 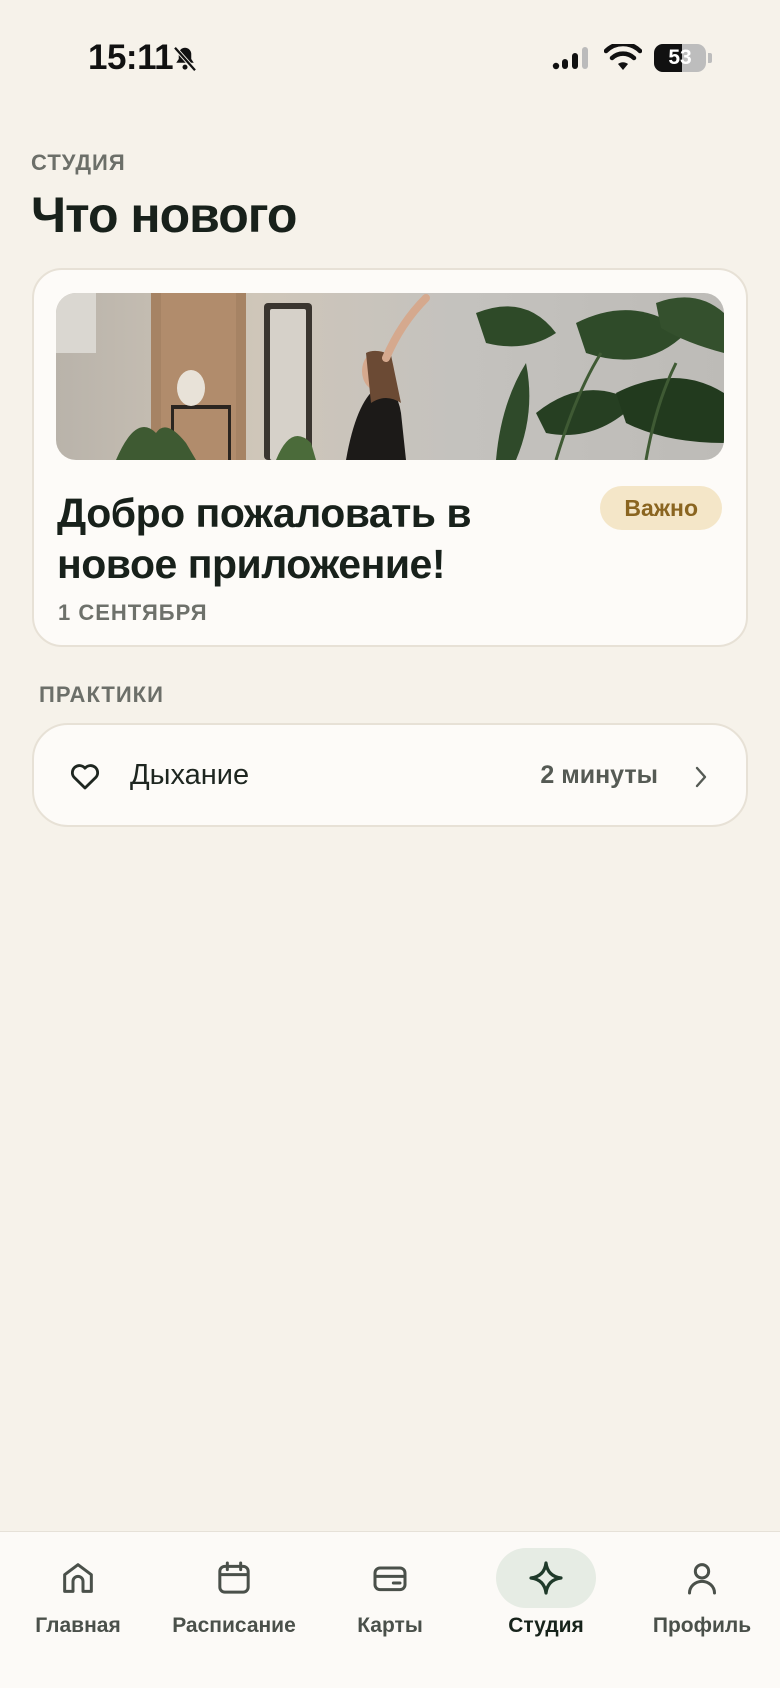 I want to click on news-headline: Добро пожаловать в новое приложение!, so click(x=264, y=538).